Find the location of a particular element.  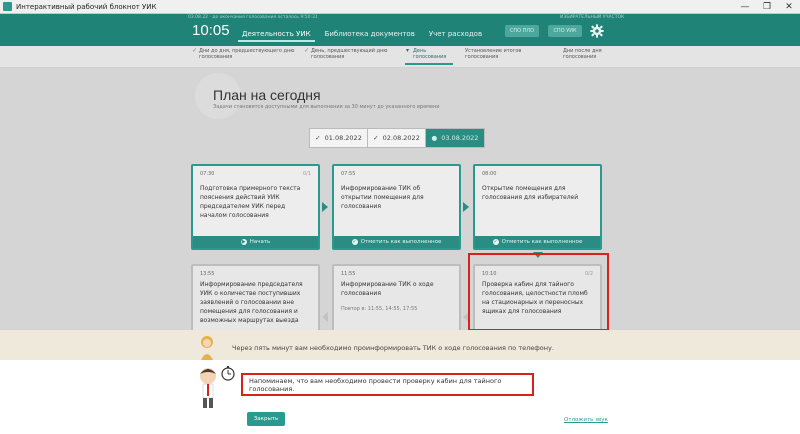

close-reminder-button: Закрыть is located at coordinates (266, 419).